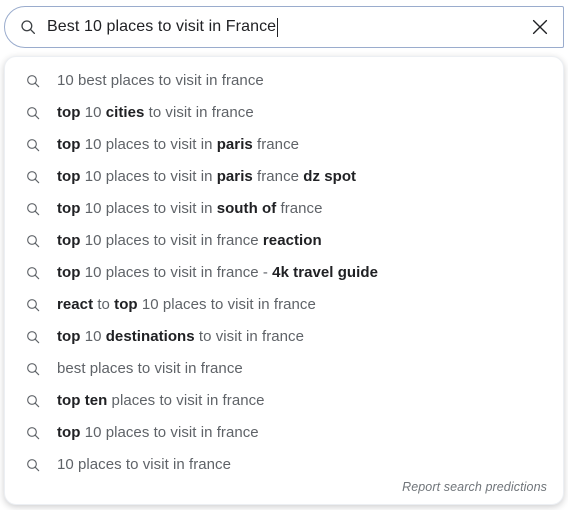 This screenshot has height=510, width=568. I want to click on suggestion-row: top ten places to visit in france, so click(284, 401).